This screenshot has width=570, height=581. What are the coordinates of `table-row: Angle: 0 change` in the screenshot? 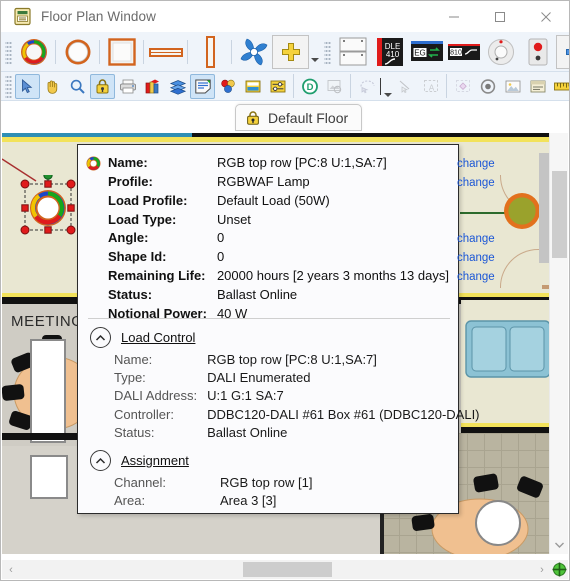 It's located at (301, 238).